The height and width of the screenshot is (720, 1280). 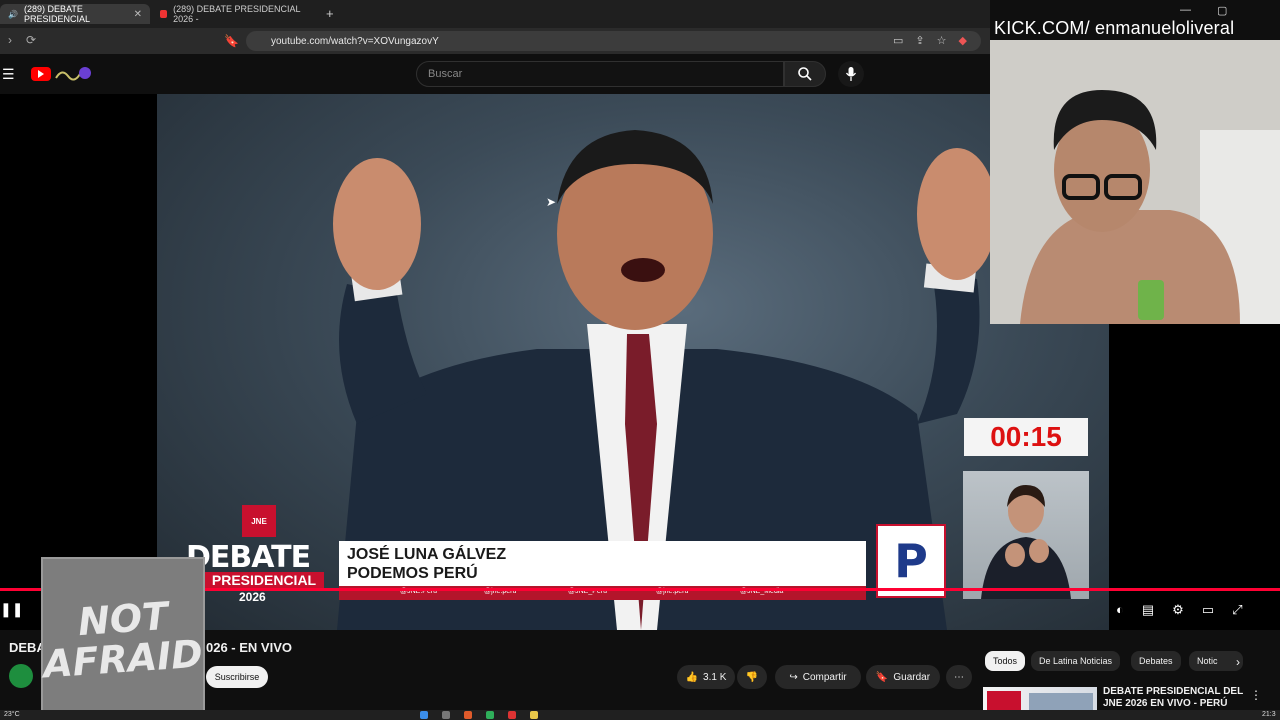 I want to click on party-logo: P, so click(x=911, y=561).